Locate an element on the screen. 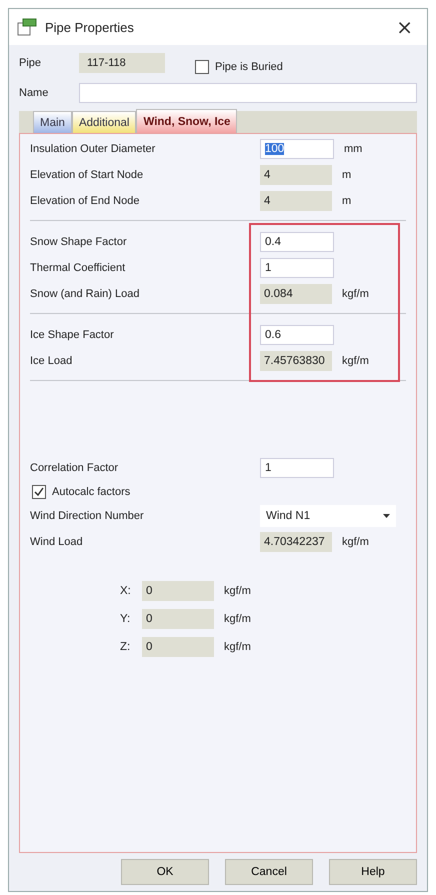 Image resolution: width=436 pixels, height=895 pixels. field-label: Correlation Factor is located at coordinates (75, 468).